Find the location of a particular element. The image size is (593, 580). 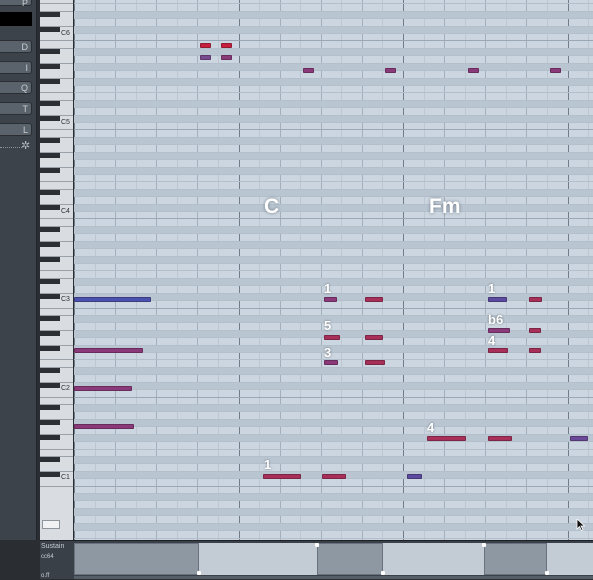

automation-lane-panel: Sustain cc64 o.ff is located at coordinates (316, 559).